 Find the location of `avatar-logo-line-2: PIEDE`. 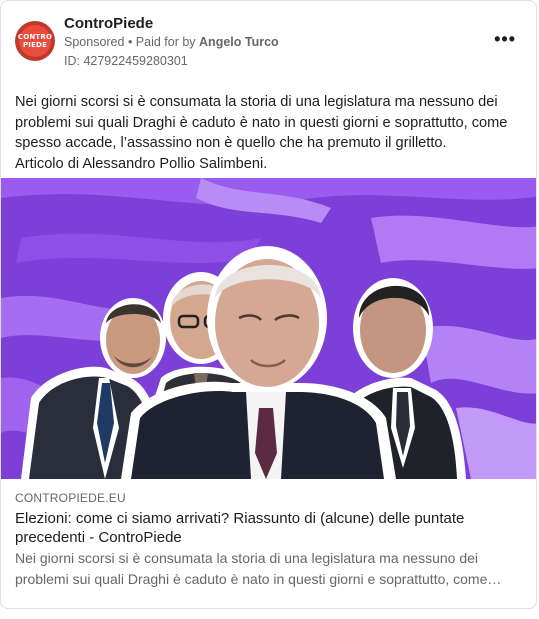

avatar-logo-line-2: PIEDE is located at coordinates (35, 45).